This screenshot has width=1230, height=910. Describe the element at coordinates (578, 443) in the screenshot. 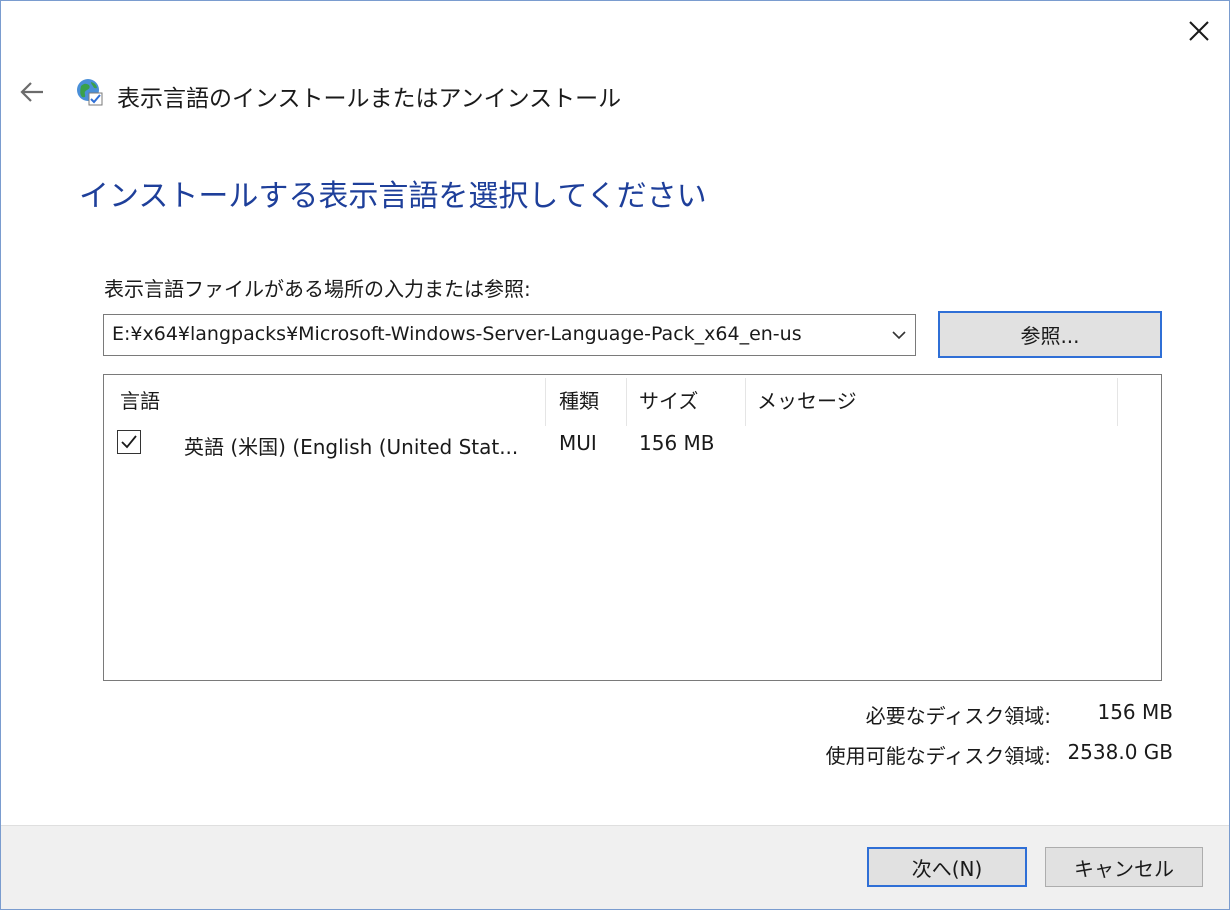

I see `row-type: MUI` at that location.